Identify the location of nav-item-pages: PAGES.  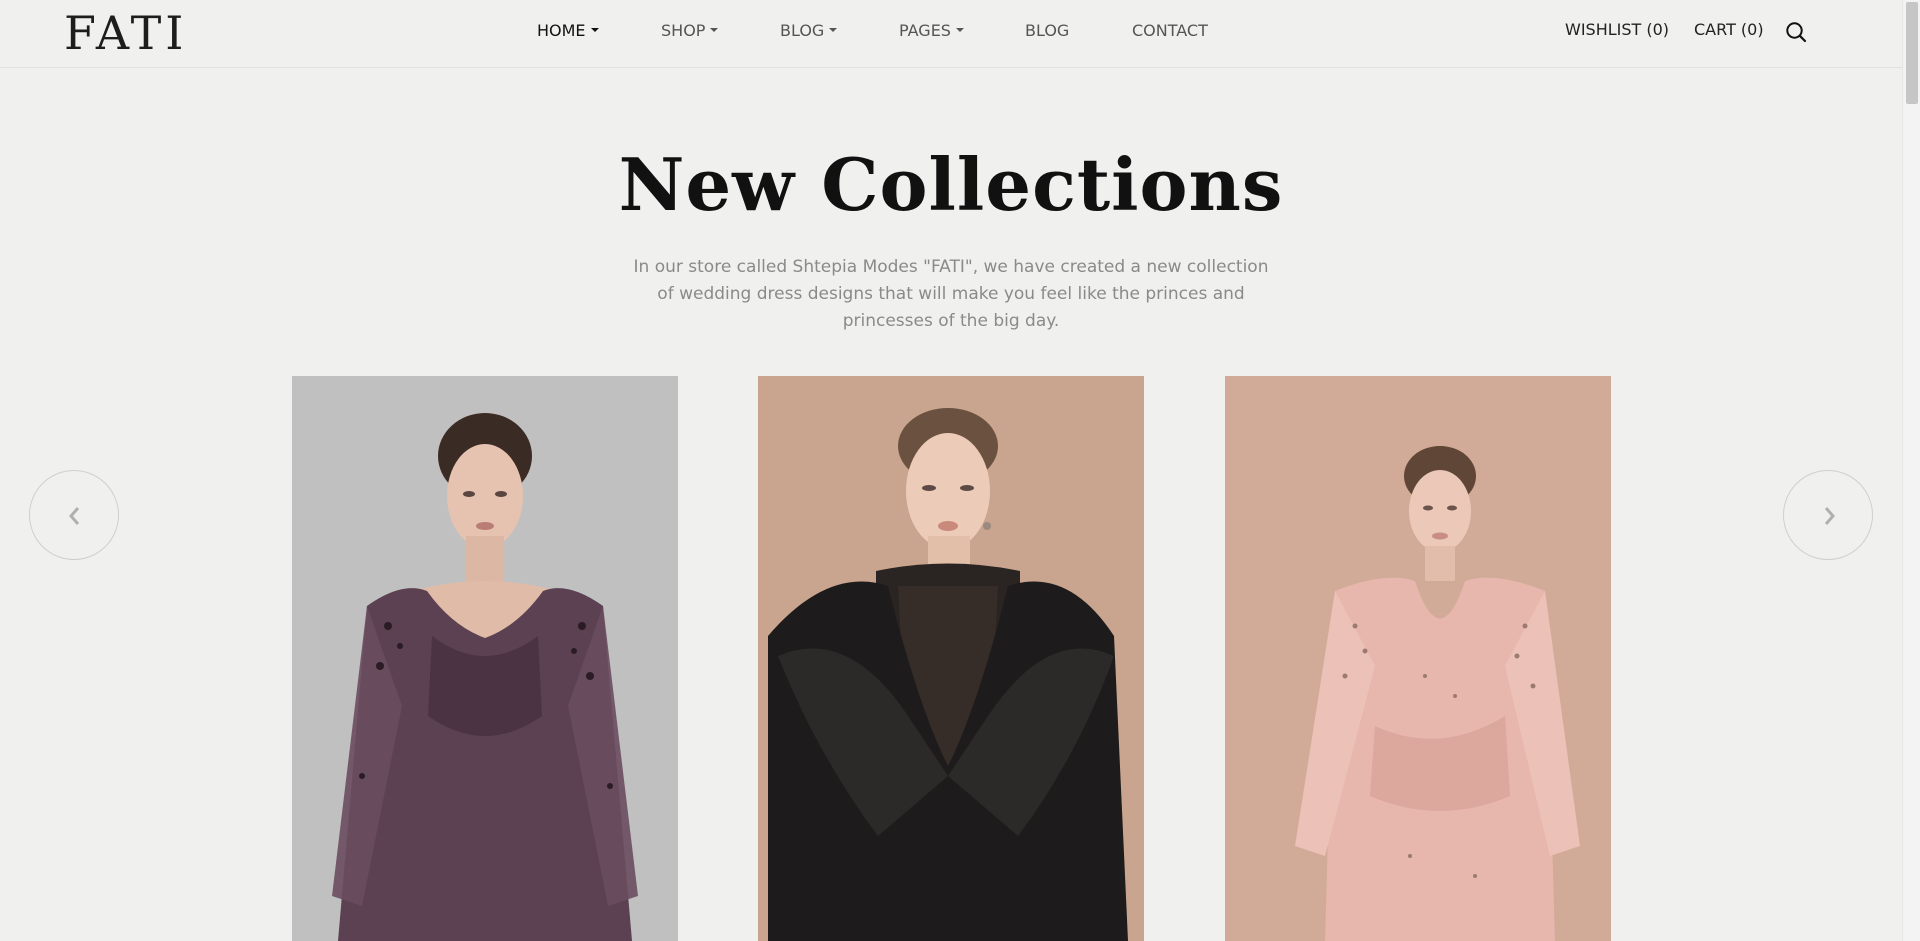
(931, 31).